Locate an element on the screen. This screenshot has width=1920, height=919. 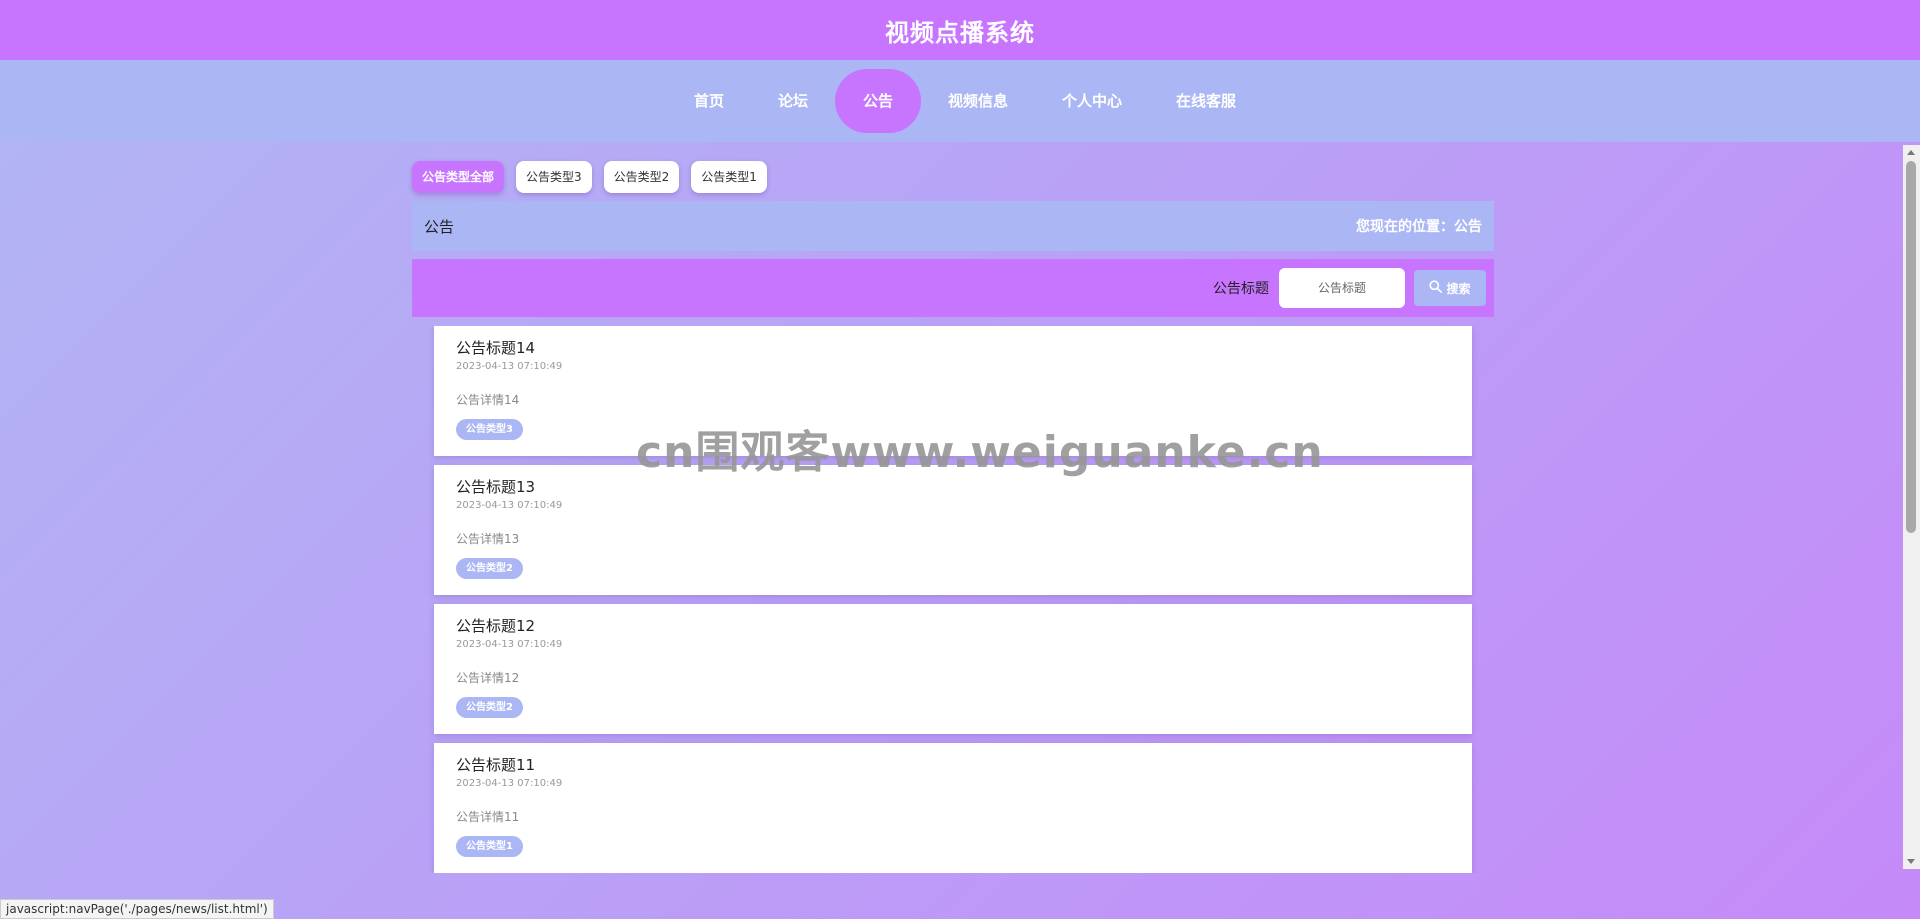
search-label: 公告标题 is located at coordinates (1241, 289).